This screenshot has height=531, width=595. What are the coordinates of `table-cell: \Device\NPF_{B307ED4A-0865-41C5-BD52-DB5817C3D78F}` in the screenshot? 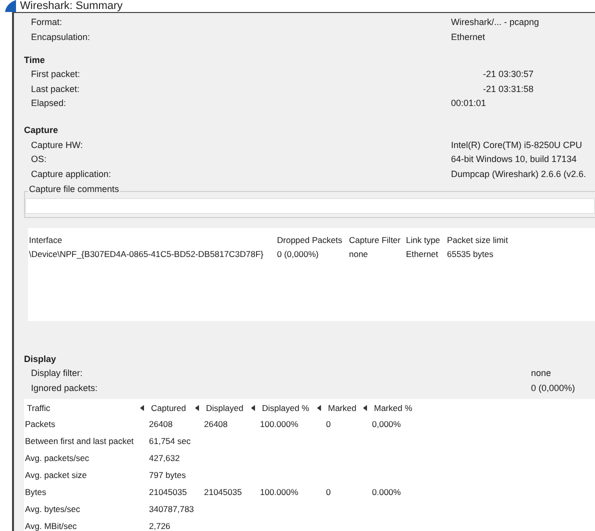 It's located at (146, 254).